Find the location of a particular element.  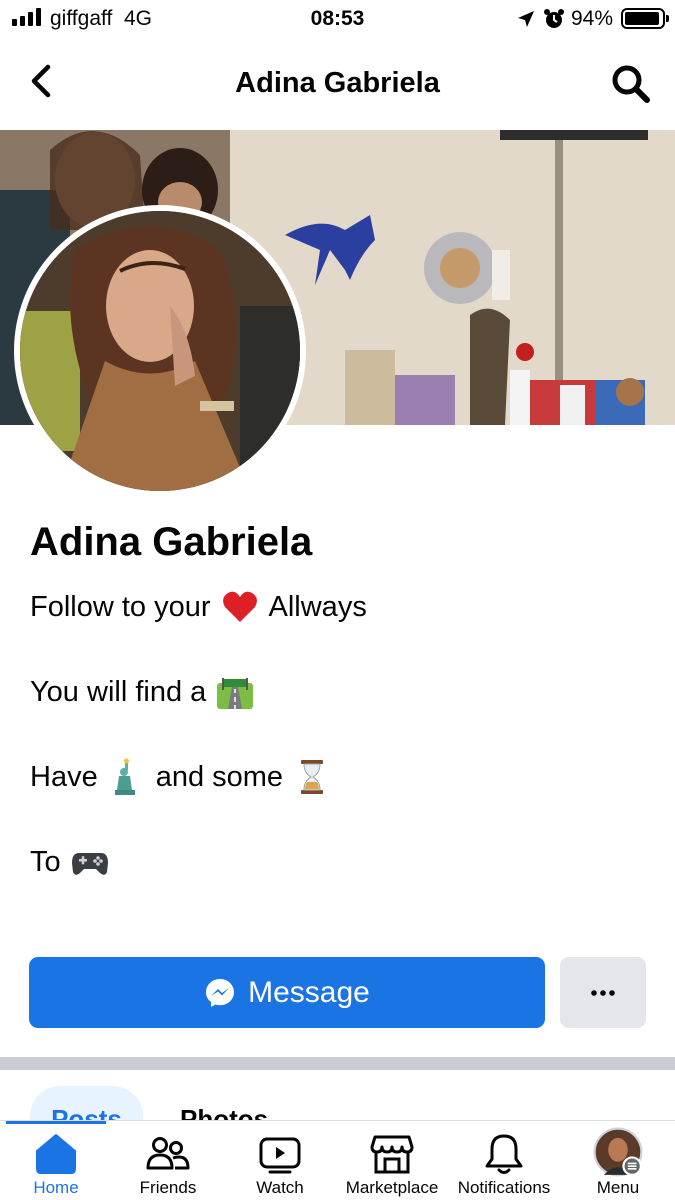

nav-label: Home is located at coordinates (56, 1187).